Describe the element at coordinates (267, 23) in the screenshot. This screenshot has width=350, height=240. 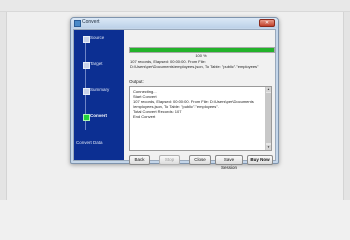
I see `close-window-button: ✕` at that location.